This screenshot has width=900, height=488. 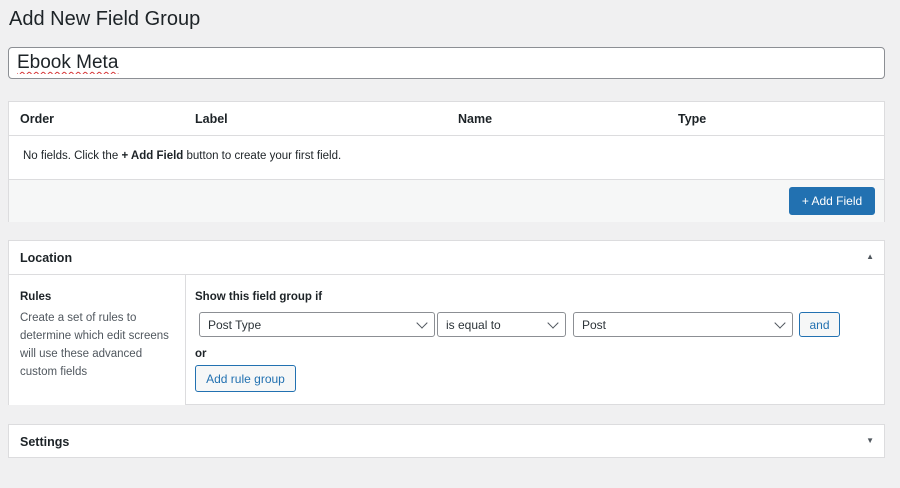 I want to click on rule-operator-select: is equal to, so click(x=501, y=324).